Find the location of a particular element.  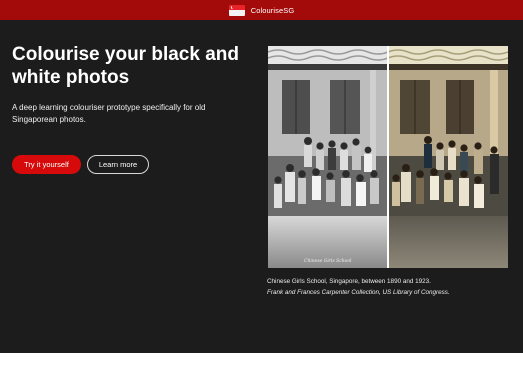

colour-half is located at coordinates (447, 157).